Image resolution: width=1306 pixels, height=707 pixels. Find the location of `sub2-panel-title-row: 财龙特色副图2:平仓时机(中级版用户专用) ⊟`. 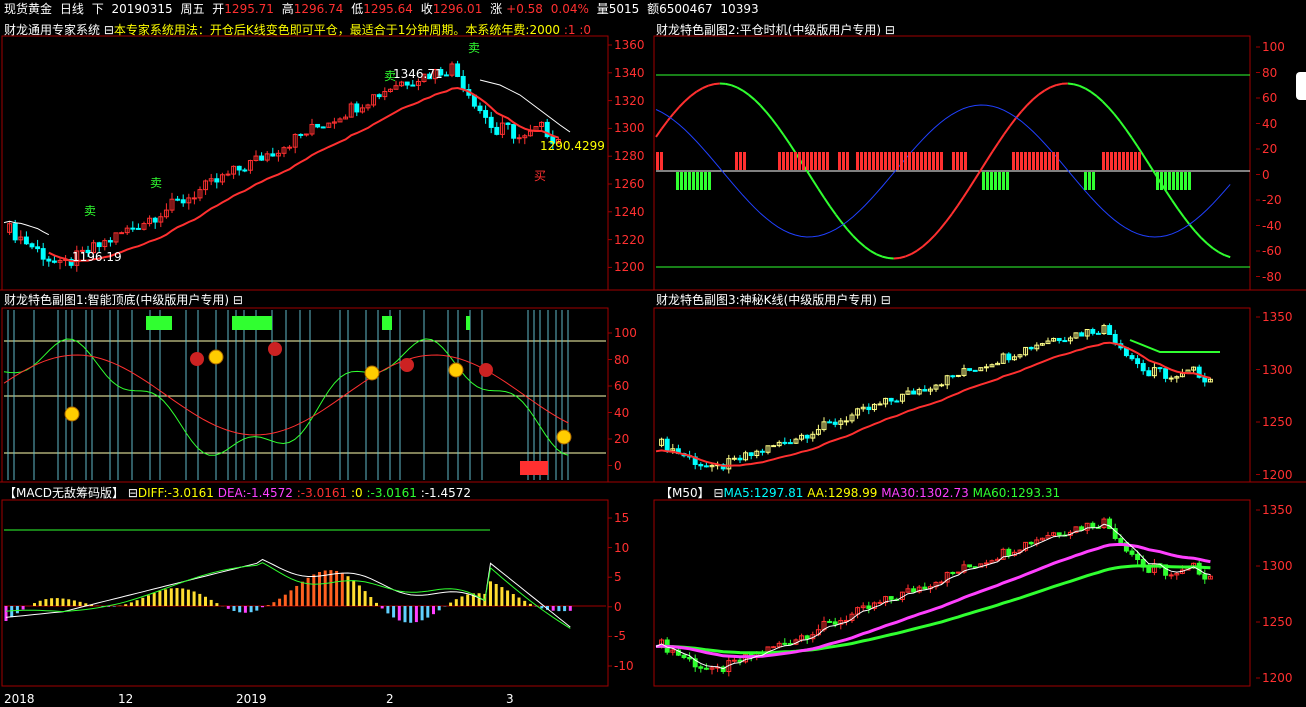

sub2-panel-title-row: 财龙特色副图2:平仓时机(中级版用户专用) ⊟ is located at coordinates (775, 30).